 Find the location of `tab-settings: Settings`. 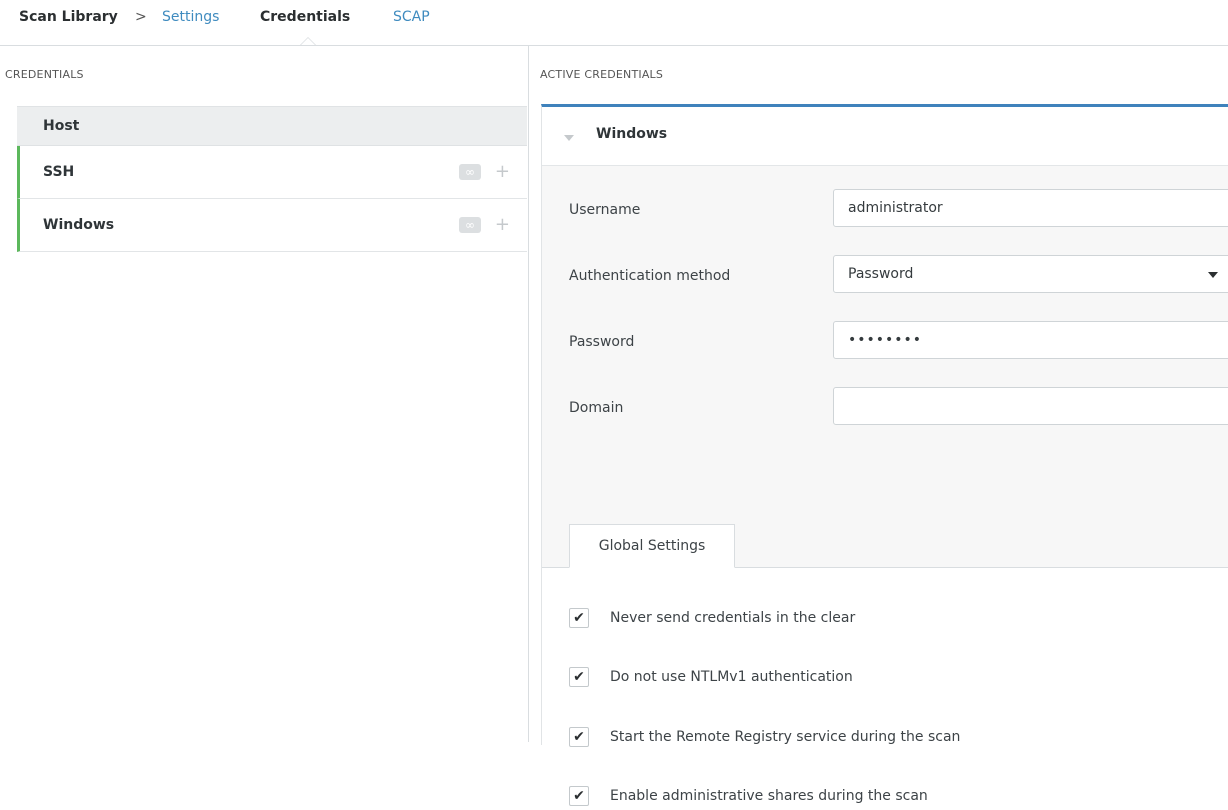

tab-settings: Settings is located at coordinates (190, 17).